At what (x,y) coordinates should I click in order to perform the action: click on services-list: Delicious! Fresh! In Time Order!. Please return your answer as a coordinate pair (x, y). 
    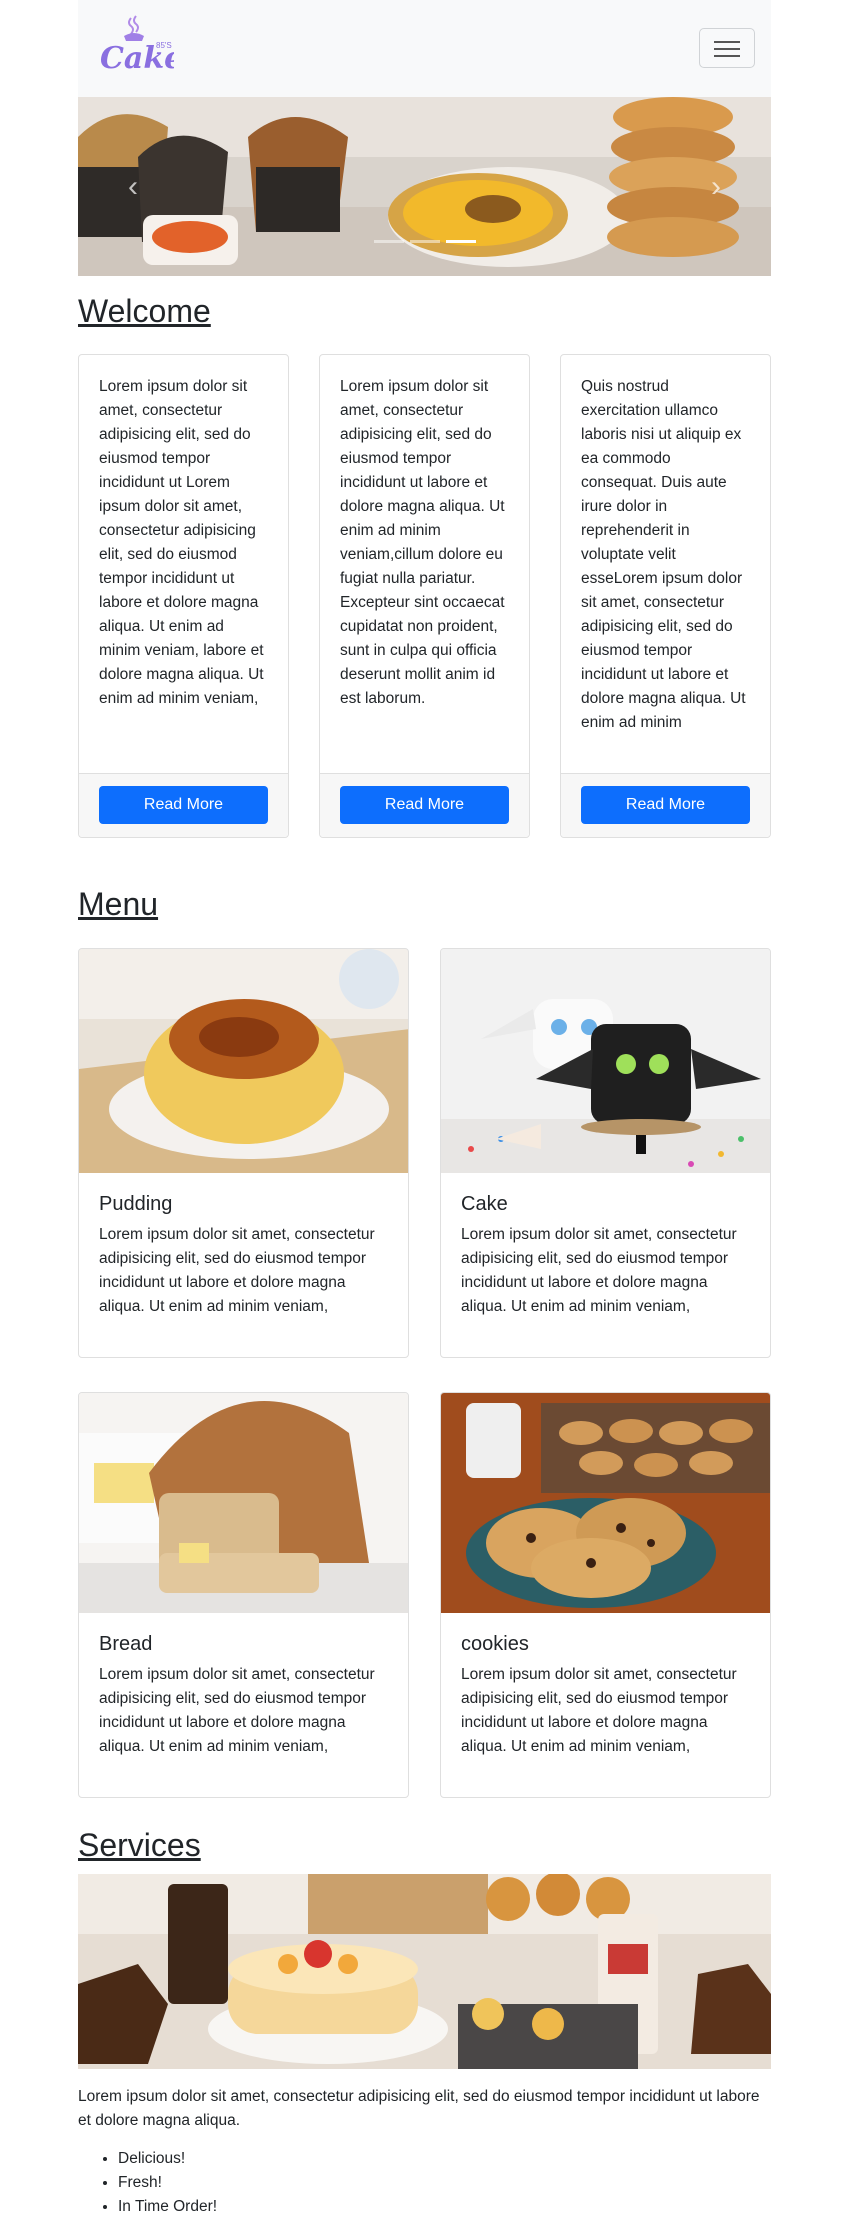
    Looking at the image, I should click on (167, 2183).